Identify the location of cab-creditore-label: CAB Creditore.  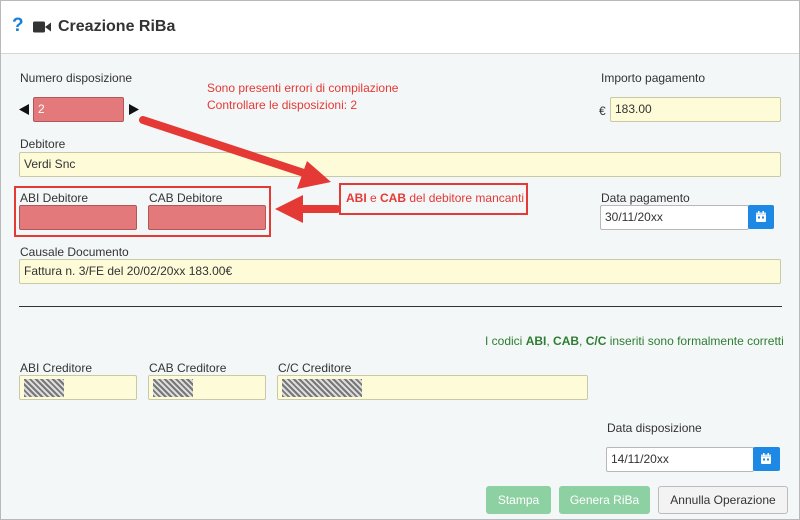
(188, 368).